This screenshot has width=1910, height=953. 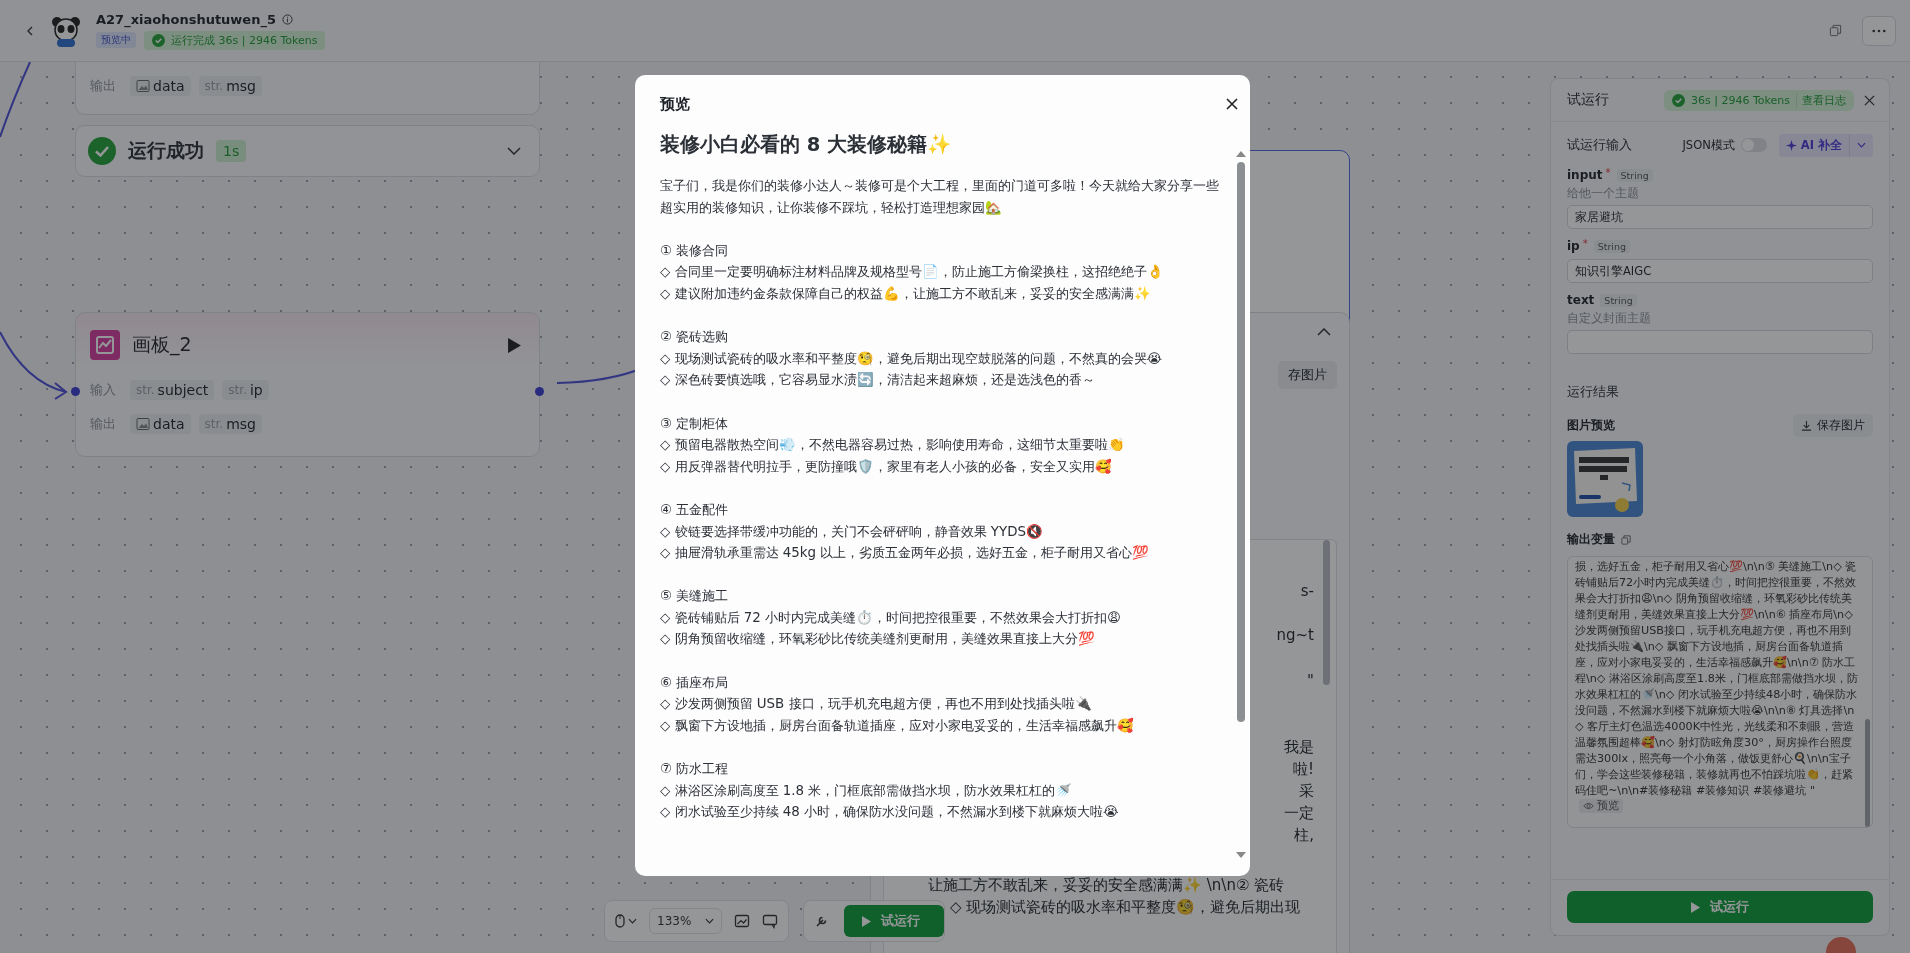 I want to click on sparkle-icon, so click(x=1791, y=145).